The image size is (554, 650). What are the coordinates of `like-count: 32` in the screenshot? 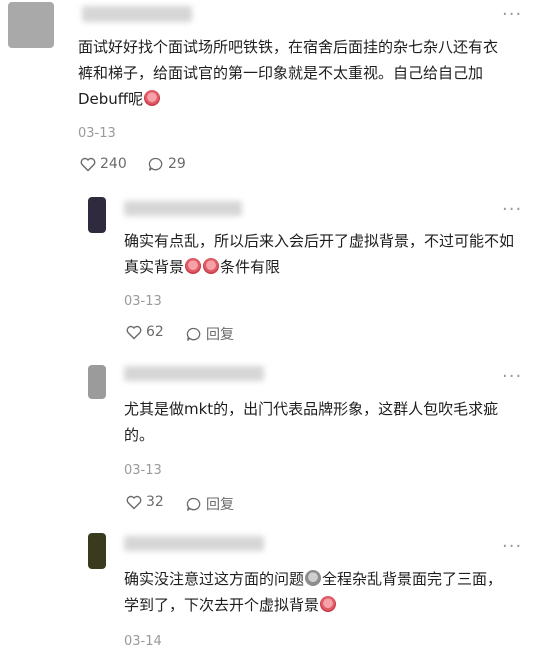 It's located at (155, 502).